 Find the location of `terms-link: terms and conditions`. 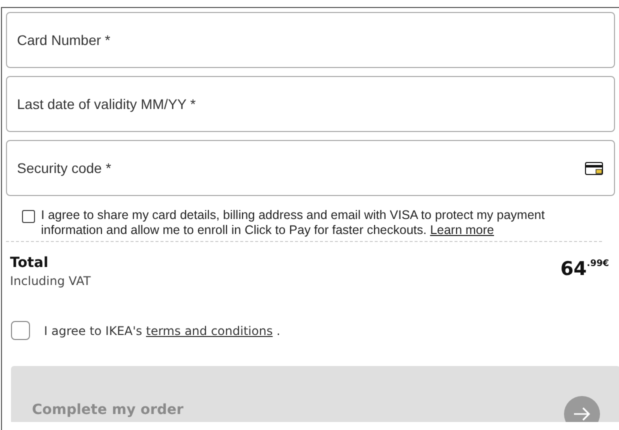

terms-link: terms and conditions is located at coordinates (209, 331).